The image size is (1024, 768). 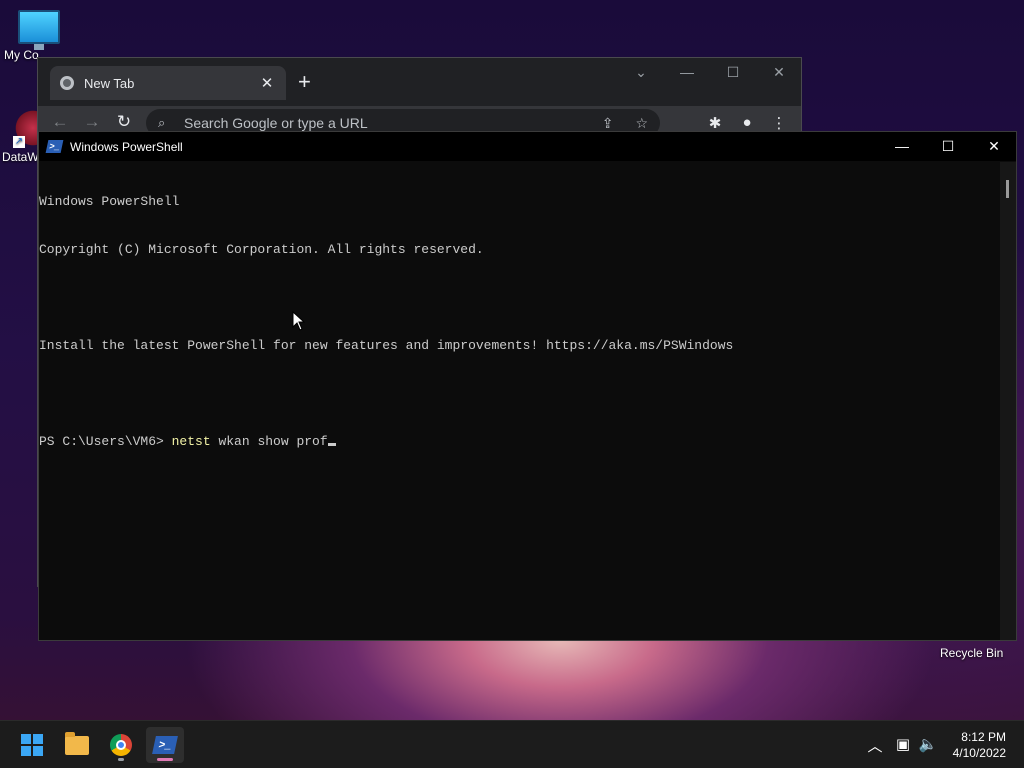 I want to click on new-tab-button: +, so click(x=304, y=82).